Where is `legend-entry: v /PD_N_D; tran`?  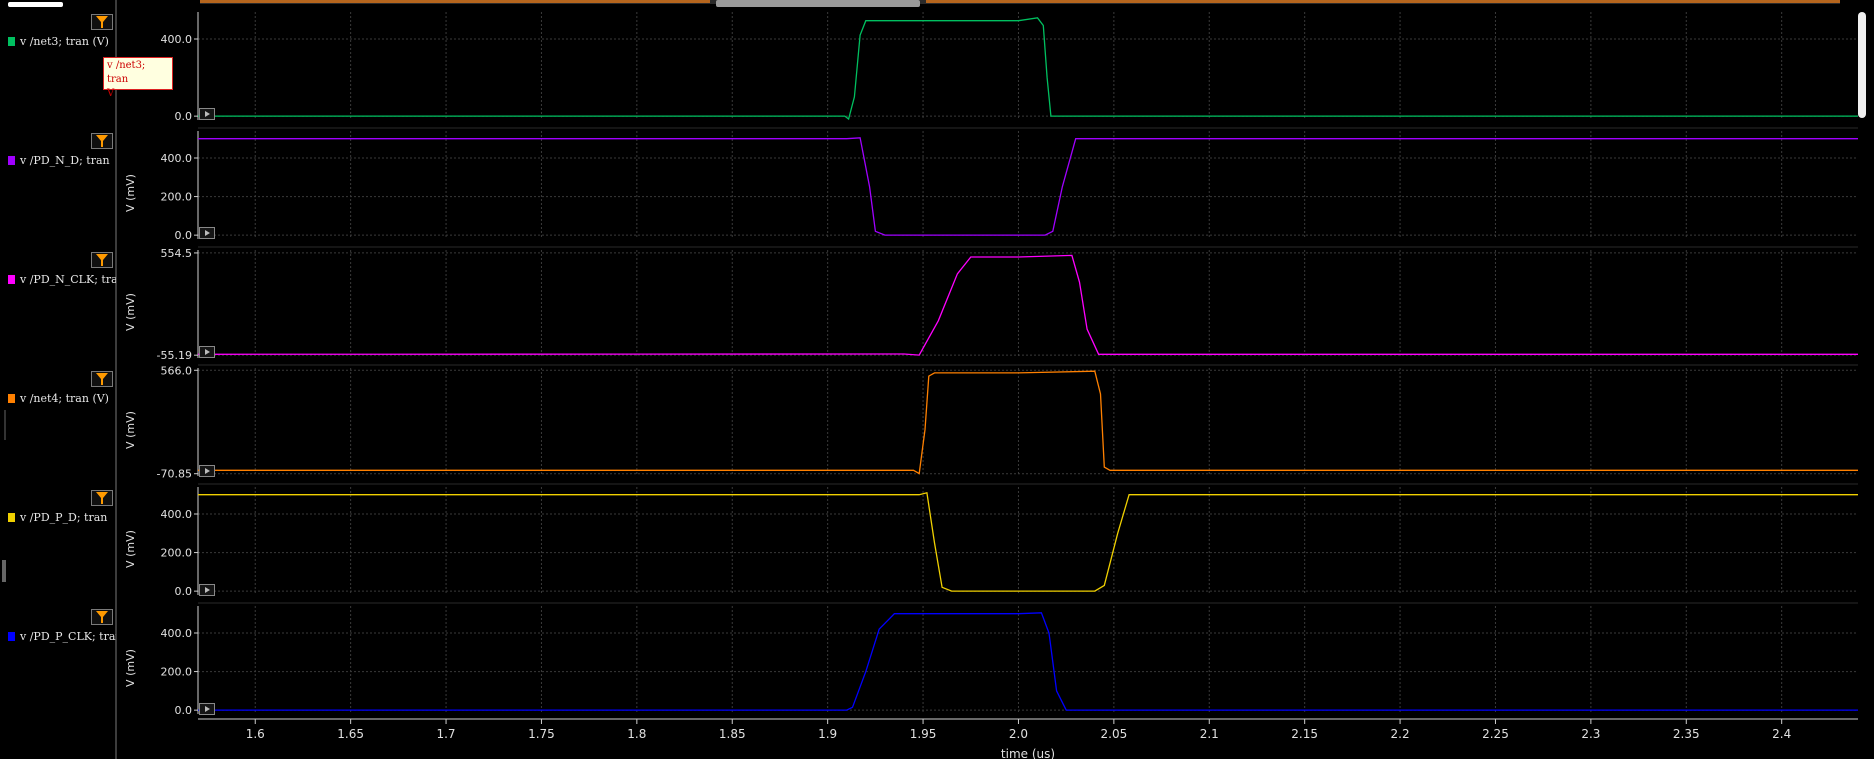
legend-entry: v /PD_N_D; tran is located at coordinates (61, 162).